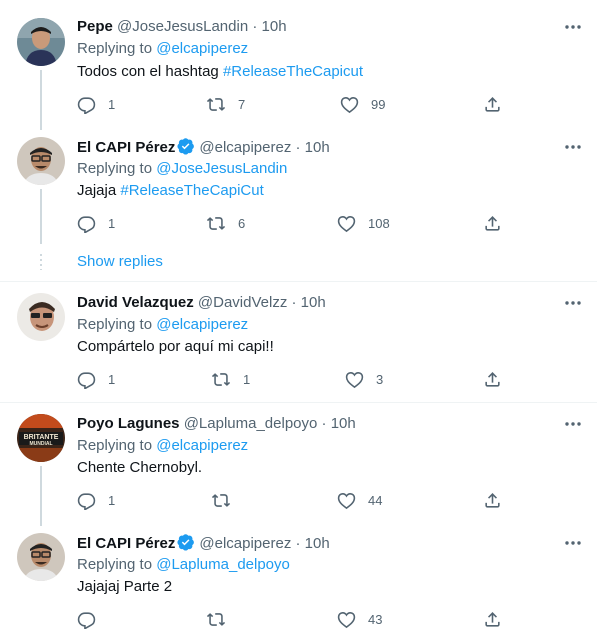 This screenshot has height=639, width=597. I want to click on user-handle: @Lapluma_delpoyo, so click(251, 423).